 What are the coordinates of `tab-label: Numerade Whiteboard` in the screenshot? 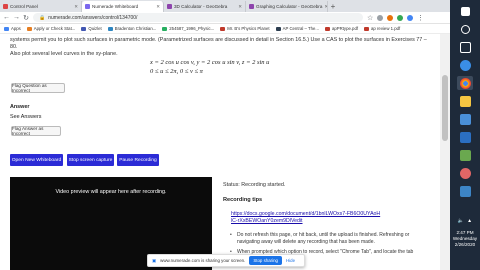 It's located at (115, 6).